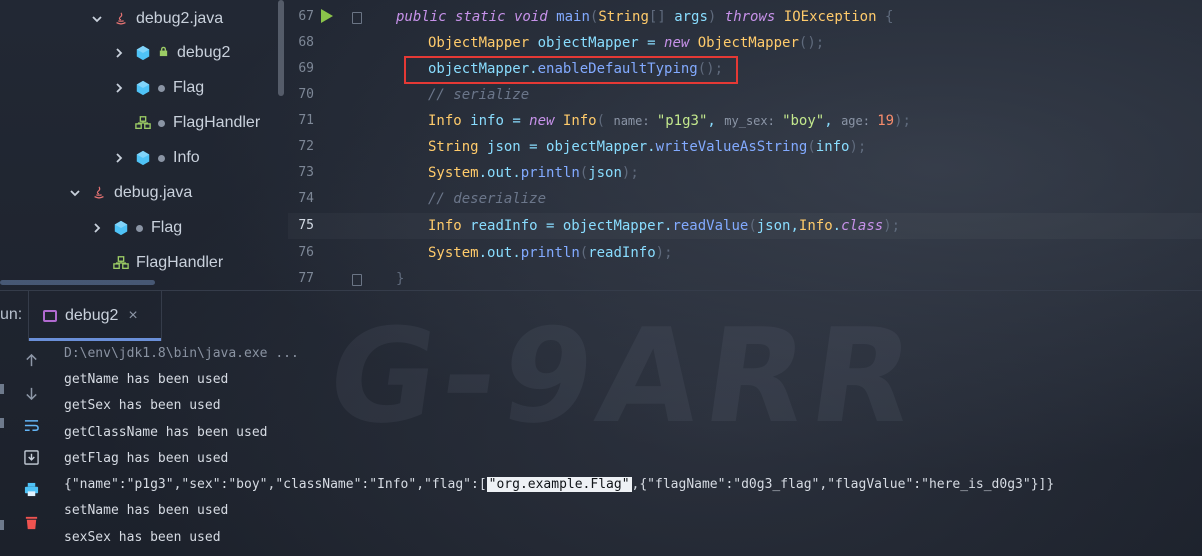  Describe the element at coordinates (95, 316) in the screenshot. I see `tab-debug2: debug2 ×` at that location.